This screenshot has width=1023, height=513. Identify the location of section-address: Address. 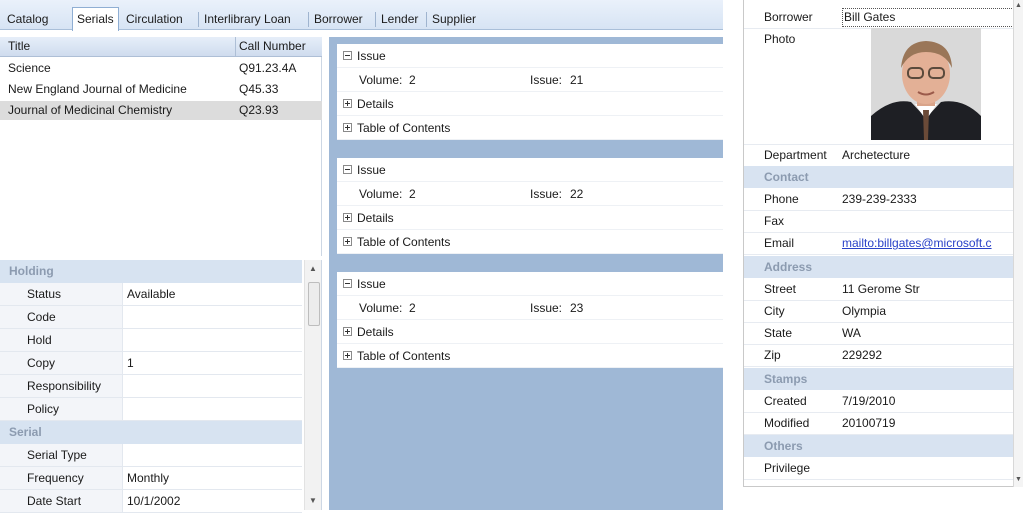
(879, 267).